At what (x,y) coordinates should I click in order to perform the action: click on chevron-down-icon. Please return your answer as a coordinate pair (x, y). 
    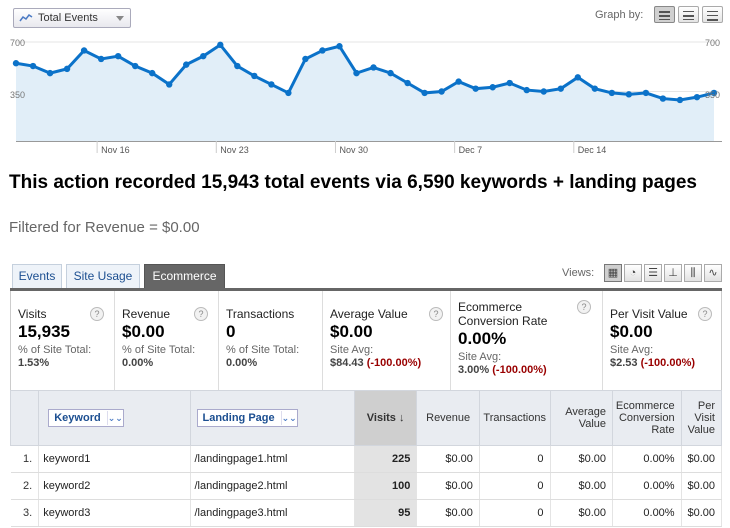
    Looking at the image, I should click on (120, 18).